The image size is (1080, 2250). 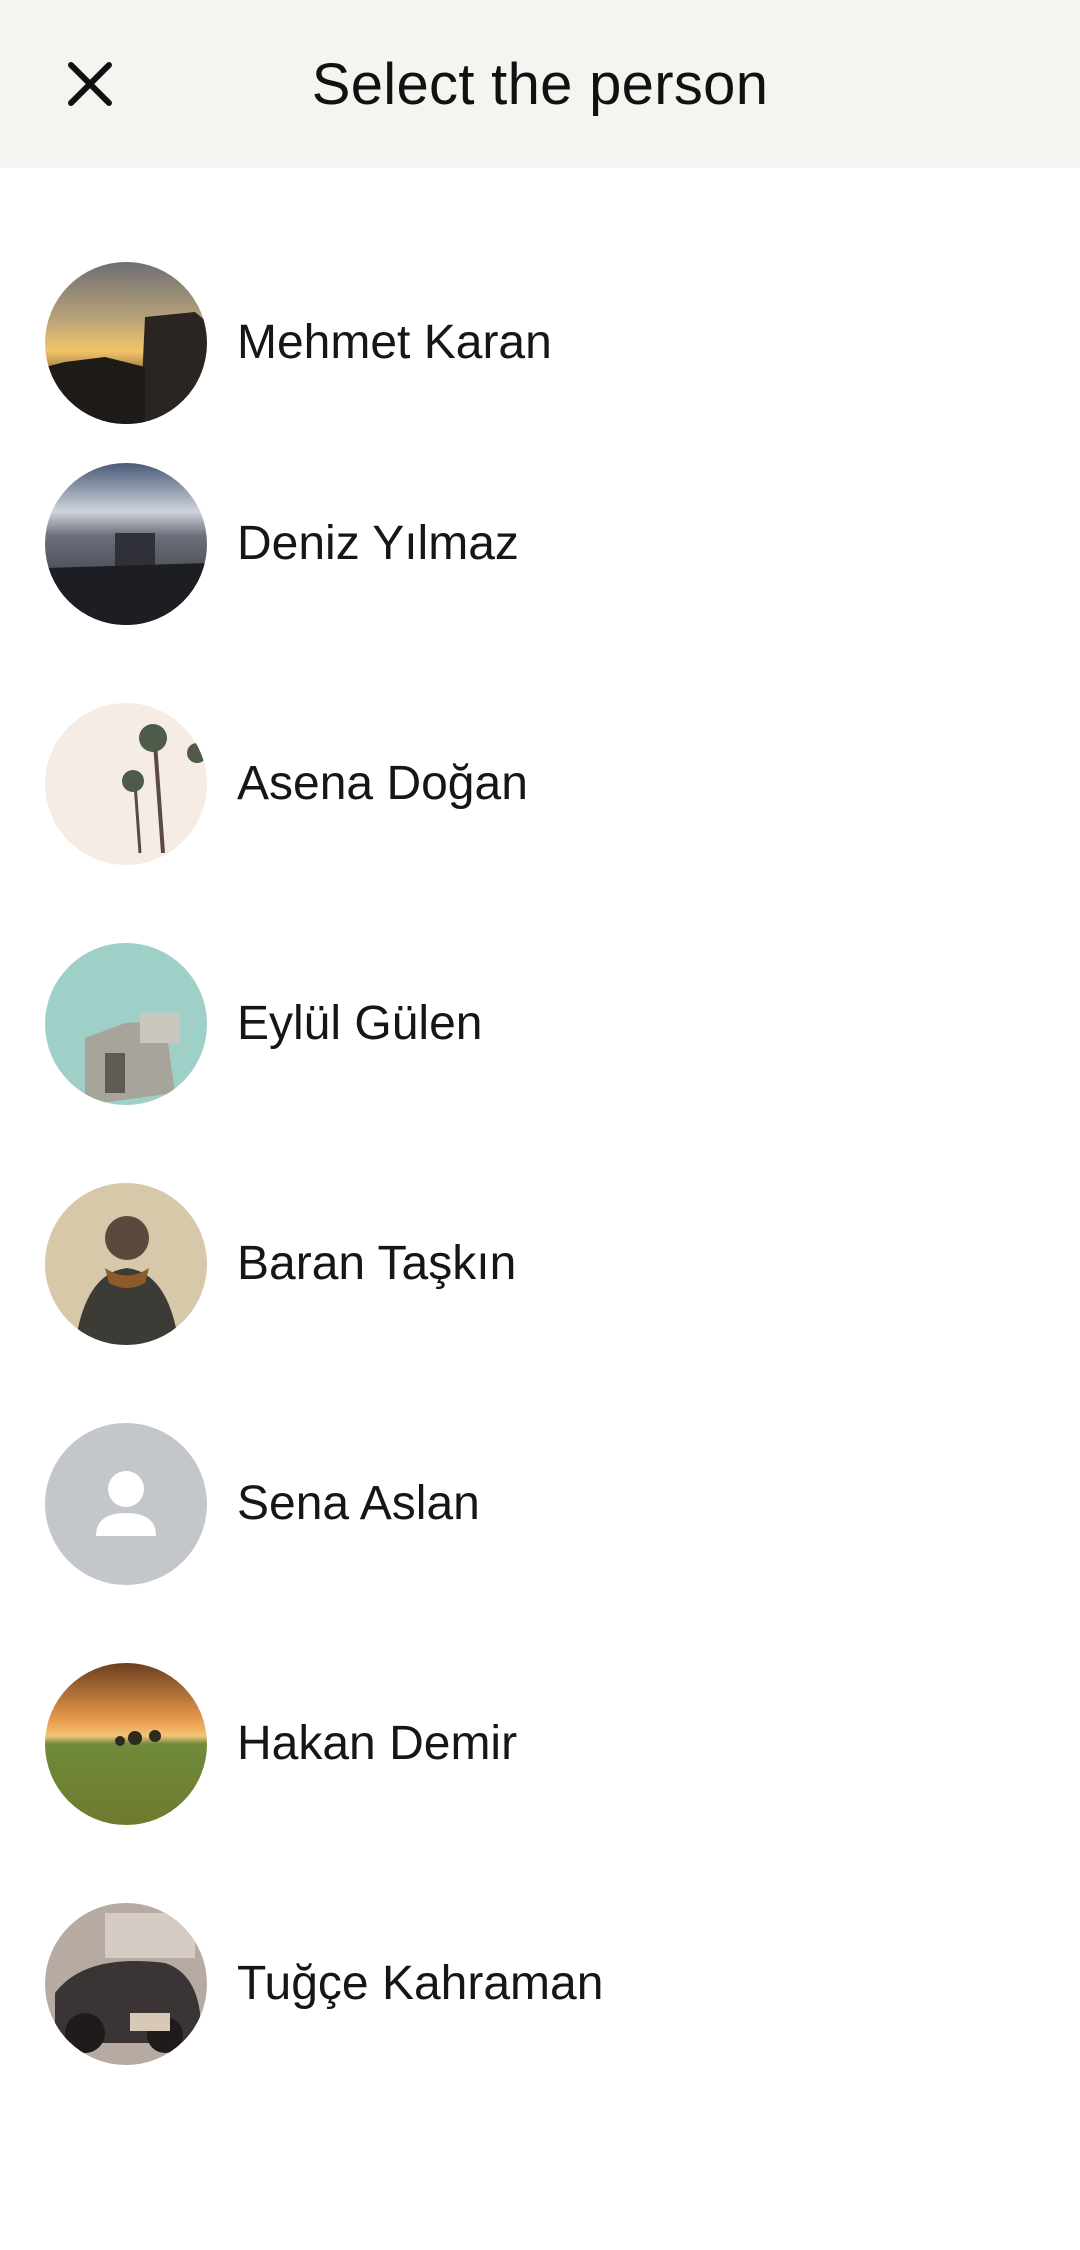 I want to click on contact-name: Hakan Demir, so click(x=377, y=1743).